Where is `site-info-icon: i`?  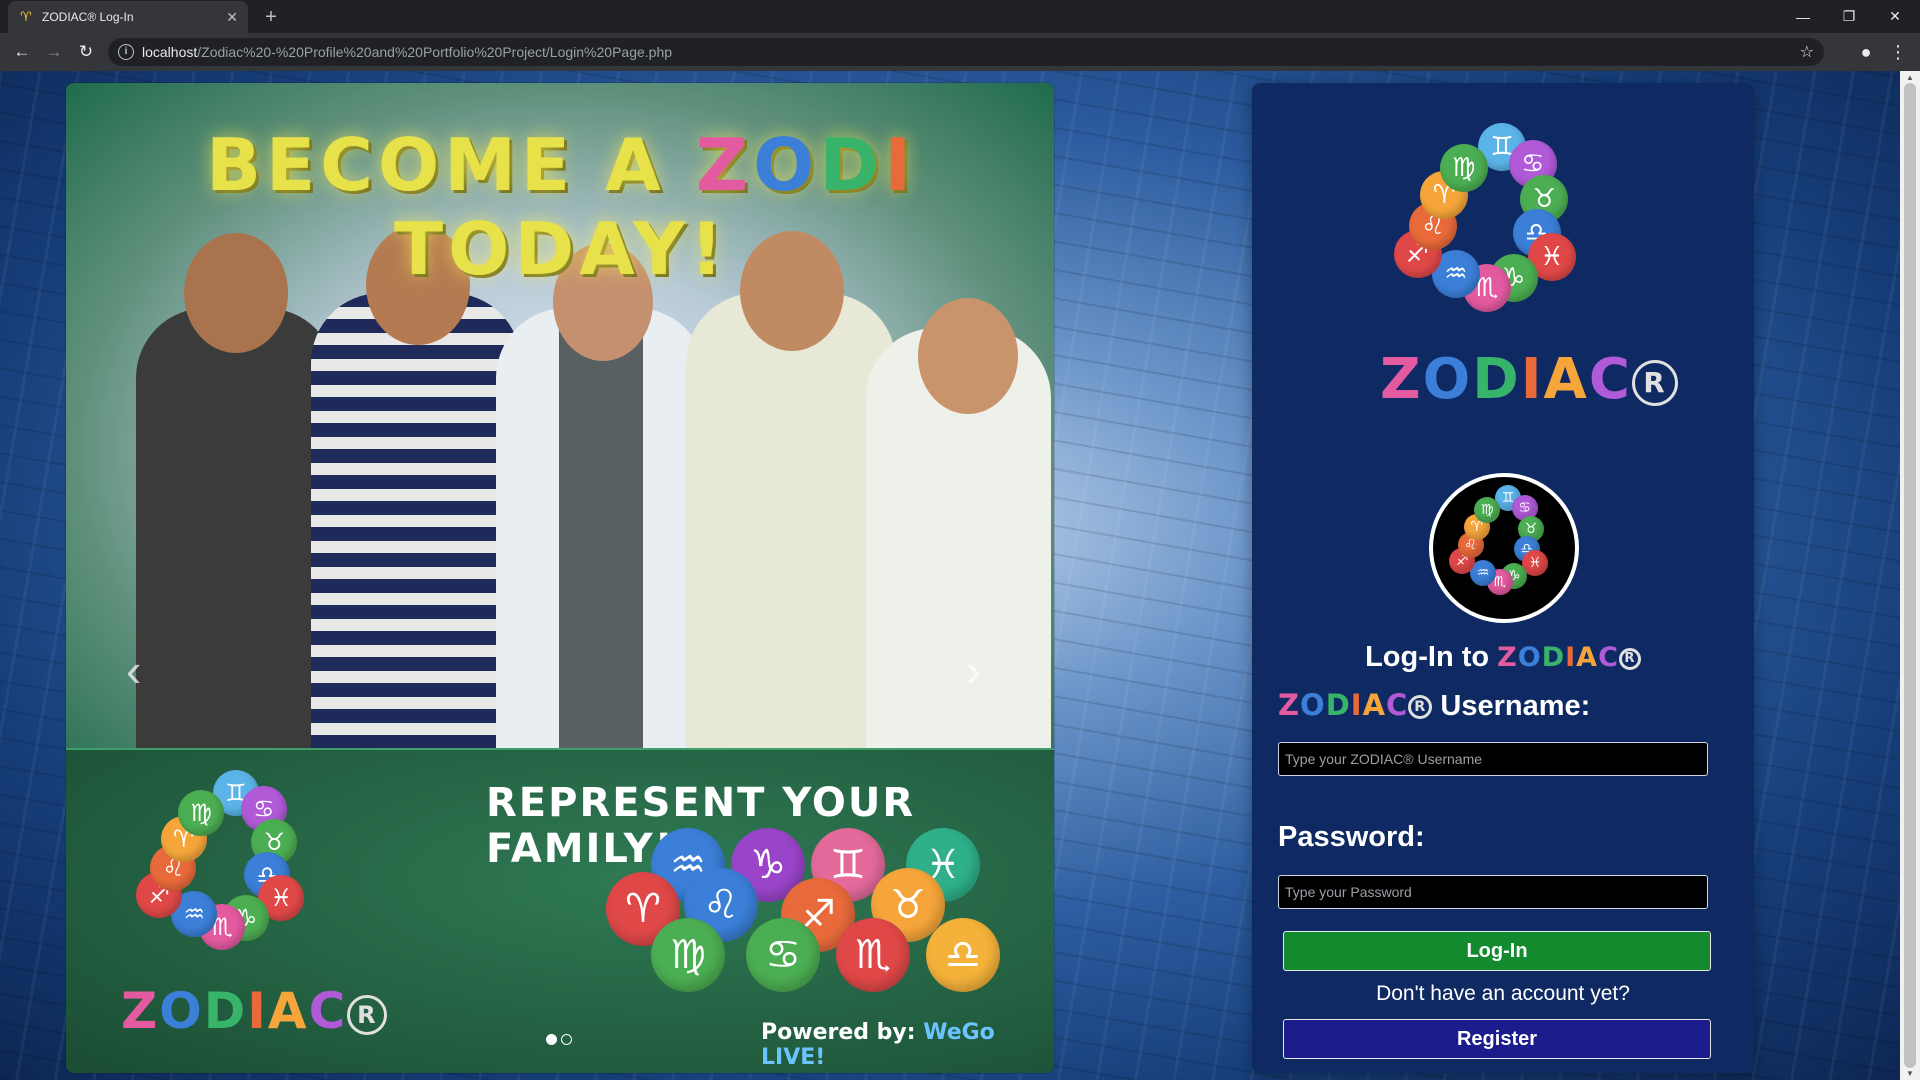
site-info-icon: i is located at coordinates (126, 52).